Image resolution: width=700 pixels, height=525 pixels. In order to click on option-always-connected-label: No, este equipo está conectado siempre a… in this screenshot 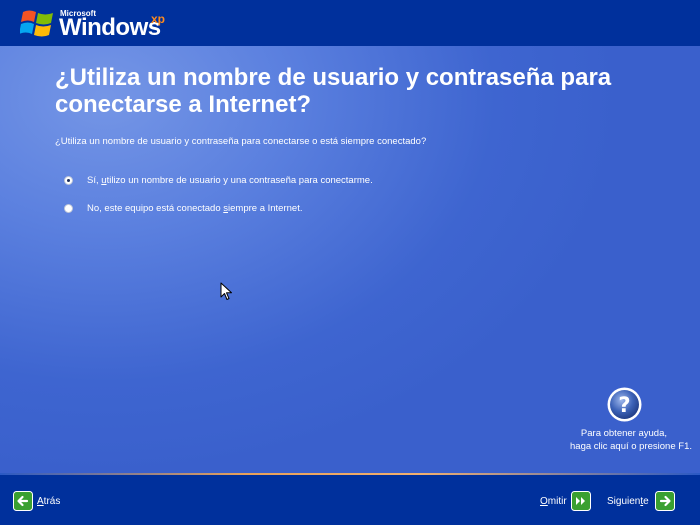, I will do `click(195, 208)`.